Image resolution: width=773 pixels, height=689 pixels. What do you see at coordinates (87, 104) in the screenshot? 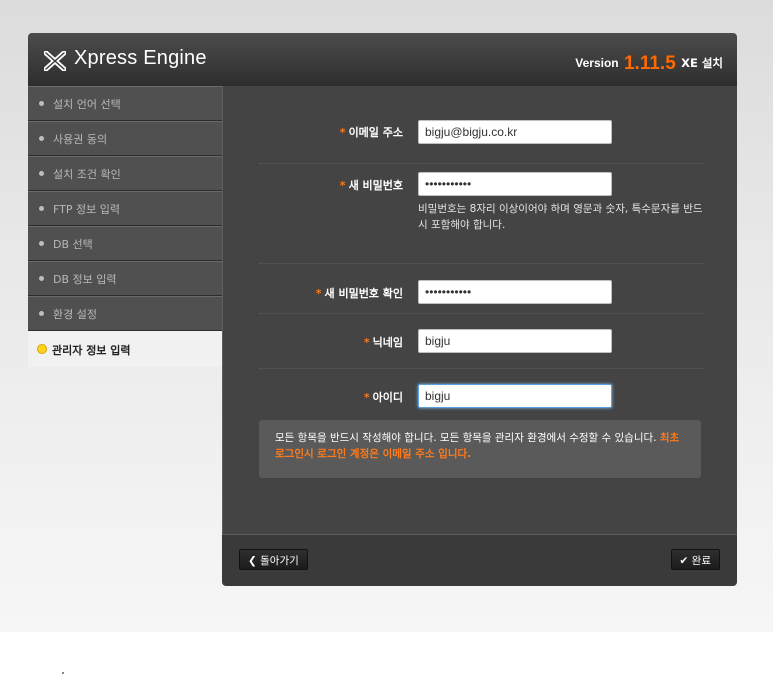
I see `step-label: 설치 언어 선택` at bounding box center [87, 104].